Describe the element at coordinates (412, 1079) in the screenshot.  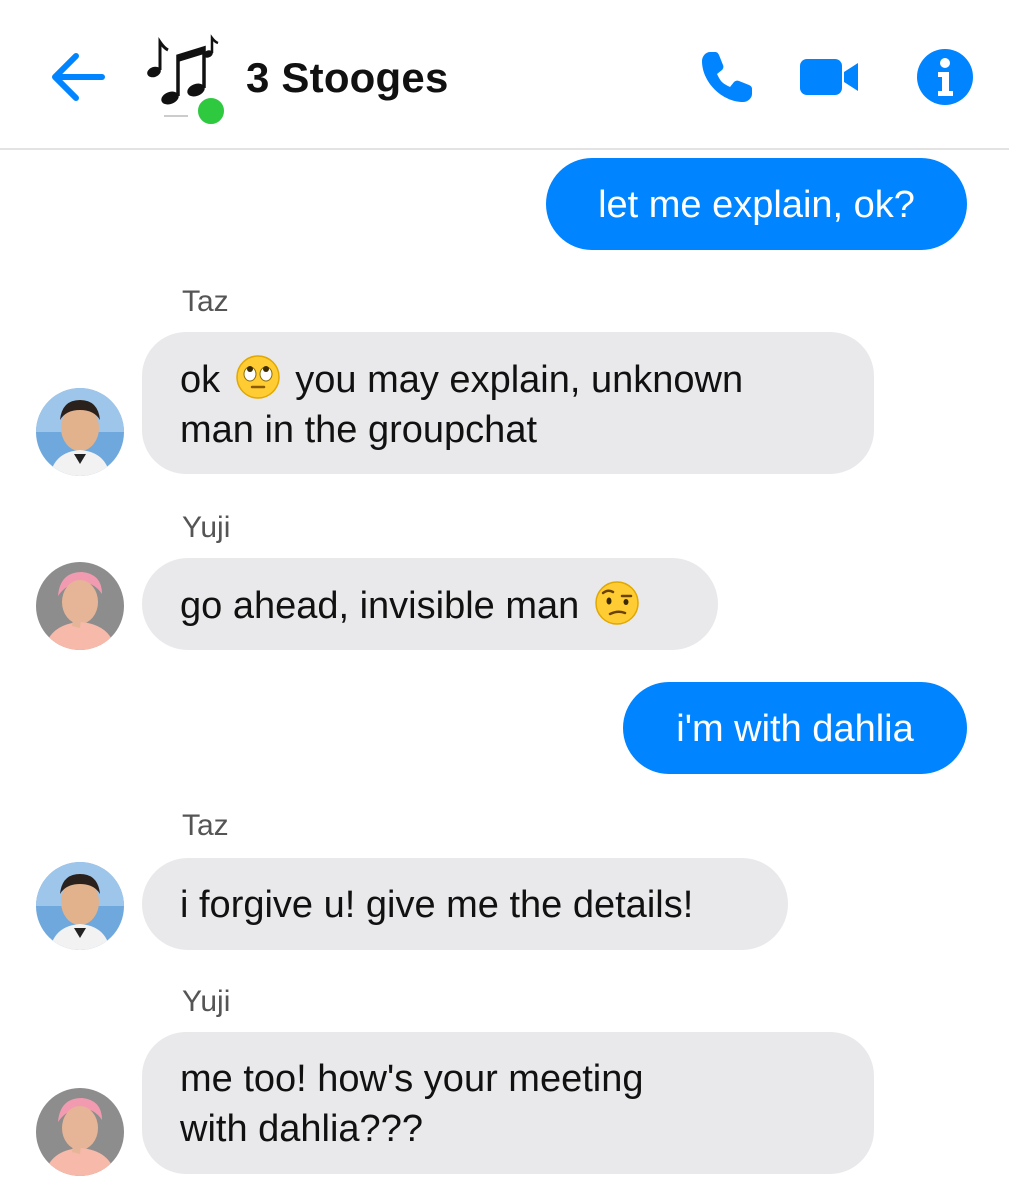
I see `message-line: me too! how's your meeting` at that location.